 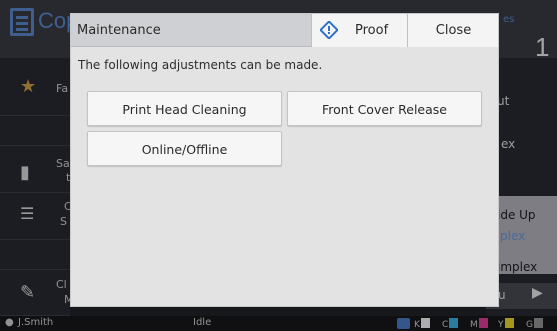 I want to click on print-head-cleaning-button: Print Head Cleaning, so click(x=184, y=108).